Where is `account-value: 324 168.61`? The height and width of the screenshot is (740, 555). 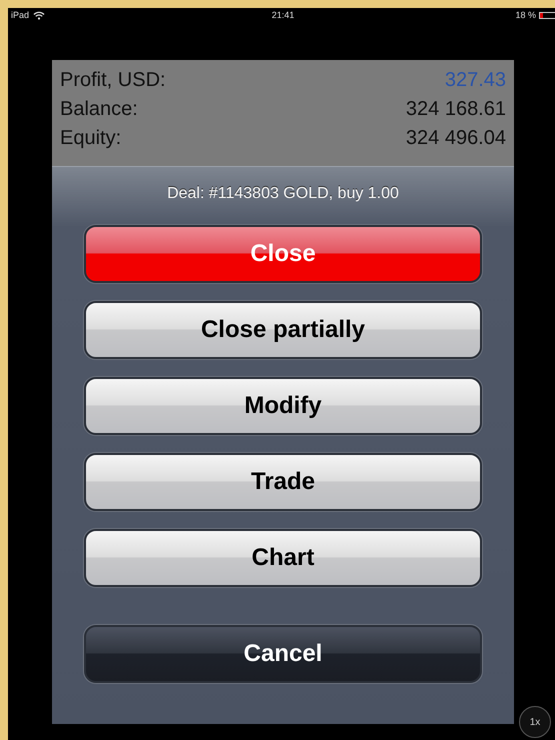
account-value: 324 168.61 is located at coordinates (456, 109).